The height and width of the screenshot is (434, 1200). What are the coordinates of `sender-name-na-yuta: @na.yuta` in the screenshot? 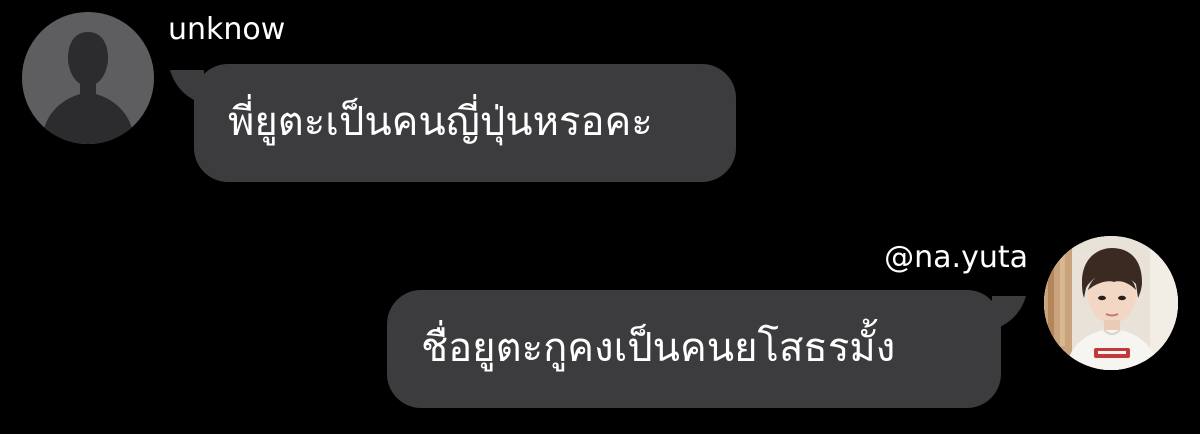 It's located at (956, 257).